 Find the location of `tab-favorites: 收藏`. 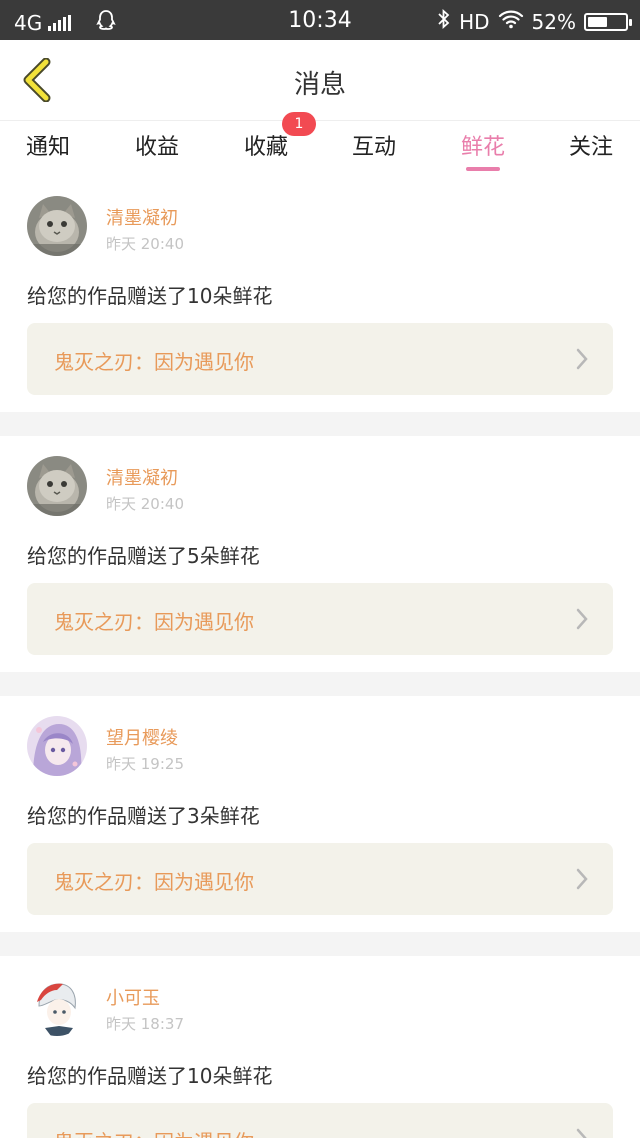

tab-favorites: 收藏 is located at coordinates (266, 145).